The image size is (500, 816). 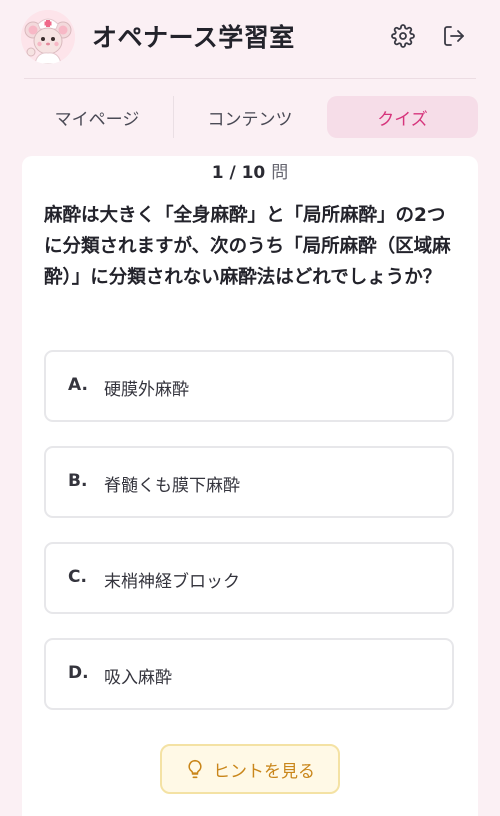 I want to click on option-letter: A., so click(x=78, y=385).